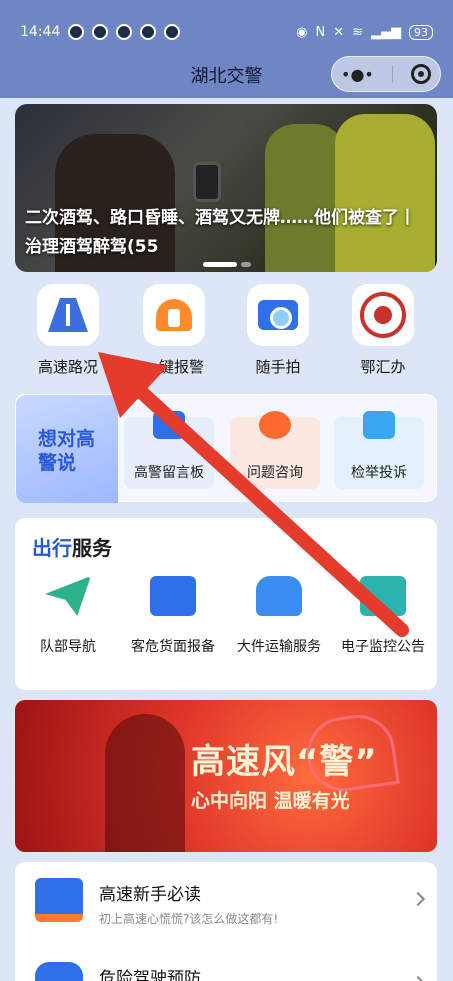  I want to click on quick-link-one-key-alarm: 一键报警, so click(174, 330).